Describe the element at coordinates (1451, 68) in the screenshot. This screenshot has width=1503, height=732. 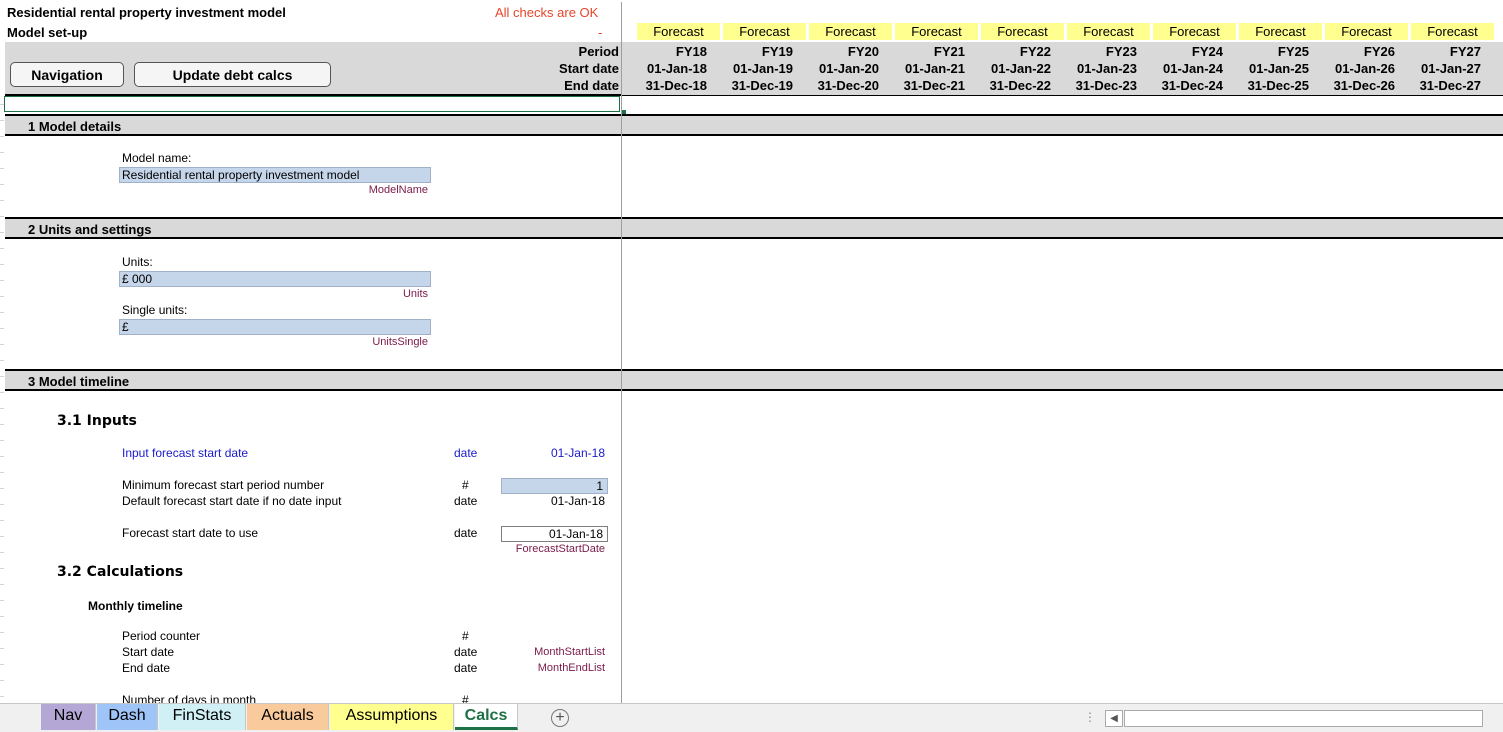
I see `column-start: 01-Jan-27` at that location.